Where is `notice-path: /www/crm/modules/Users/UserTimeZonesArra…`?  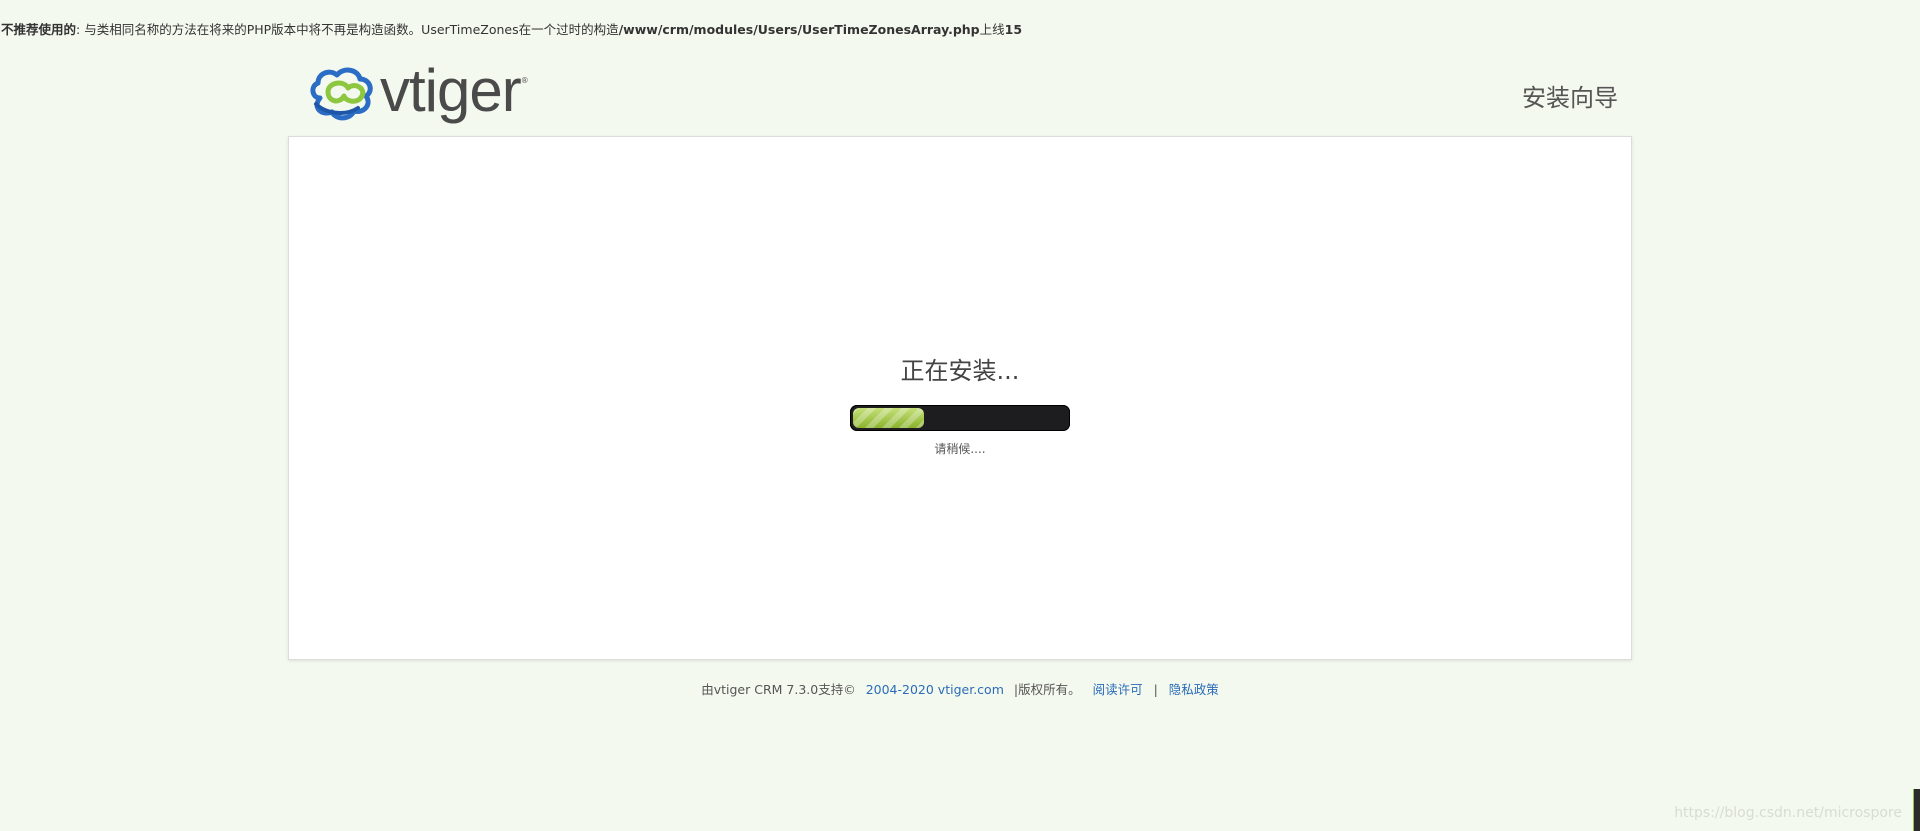
notice-path: /www/crm/modules/Users/UserTimeZonesArra… is located at coordinates (799, 29).